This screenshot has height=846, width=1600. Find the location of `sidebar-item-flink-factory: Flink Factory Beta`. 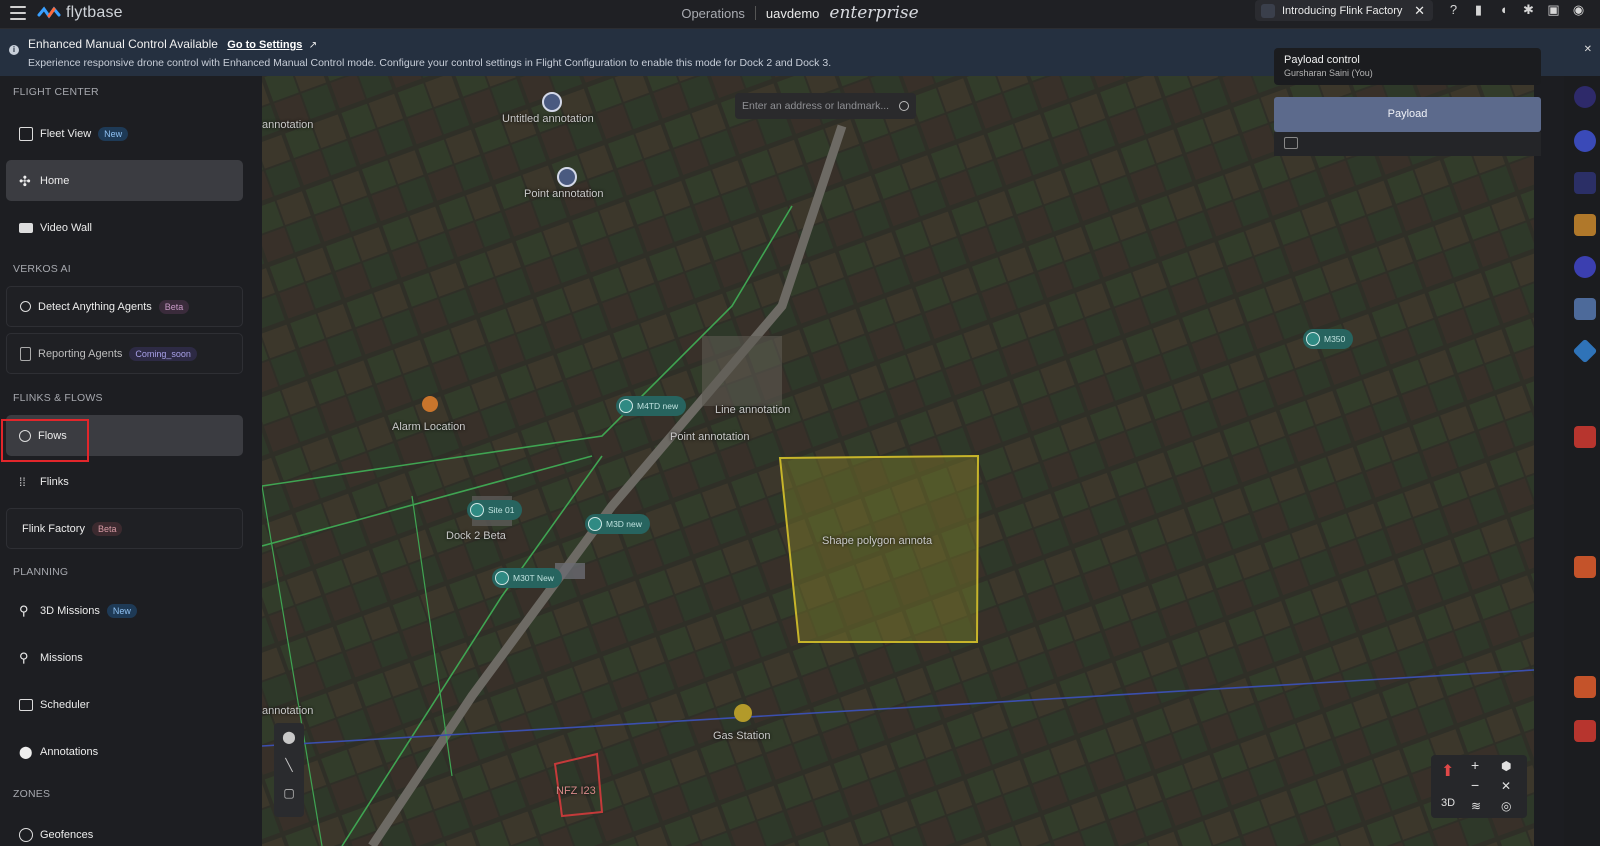

sidebar-item-flink-factory: Flink Factory Beta is located at coordinates (124, 528).